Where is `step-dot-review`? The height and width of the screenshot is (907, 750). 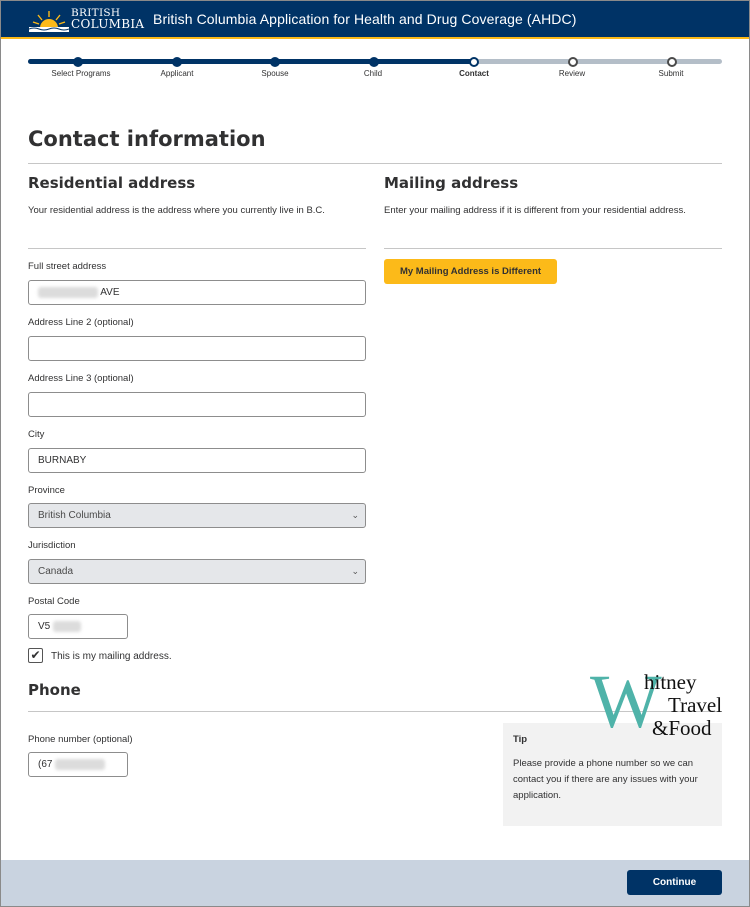
step-dot-review is located at coordinates (573, 62).